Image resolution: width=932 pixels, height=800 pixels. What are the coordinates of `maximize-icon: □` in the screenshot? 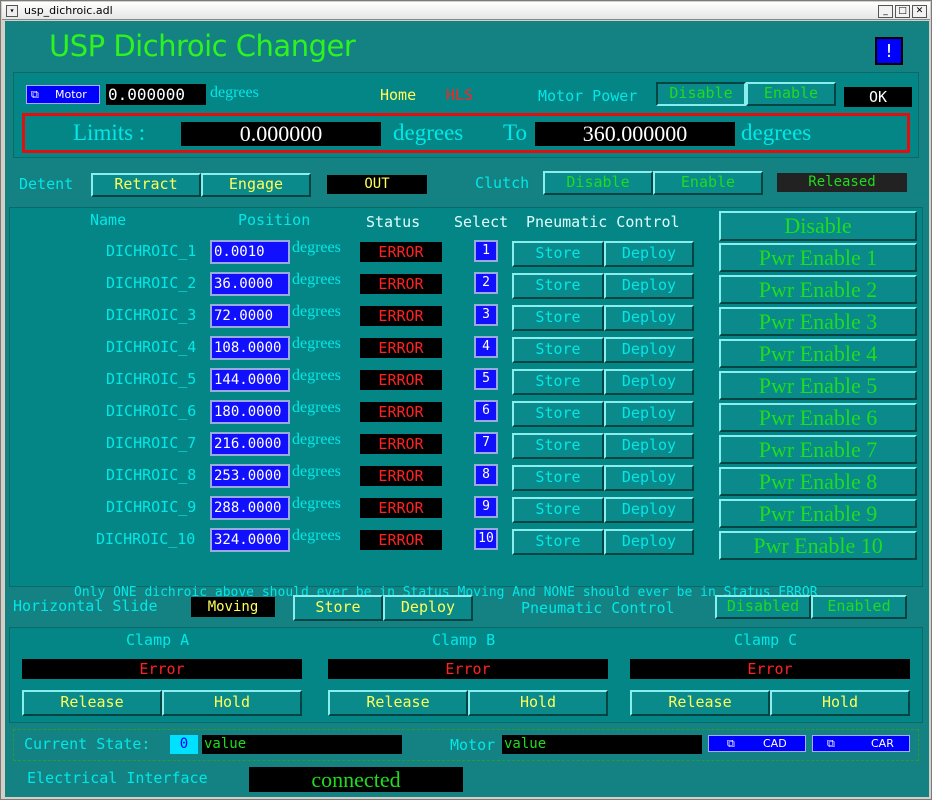 It's located at (902, 11).